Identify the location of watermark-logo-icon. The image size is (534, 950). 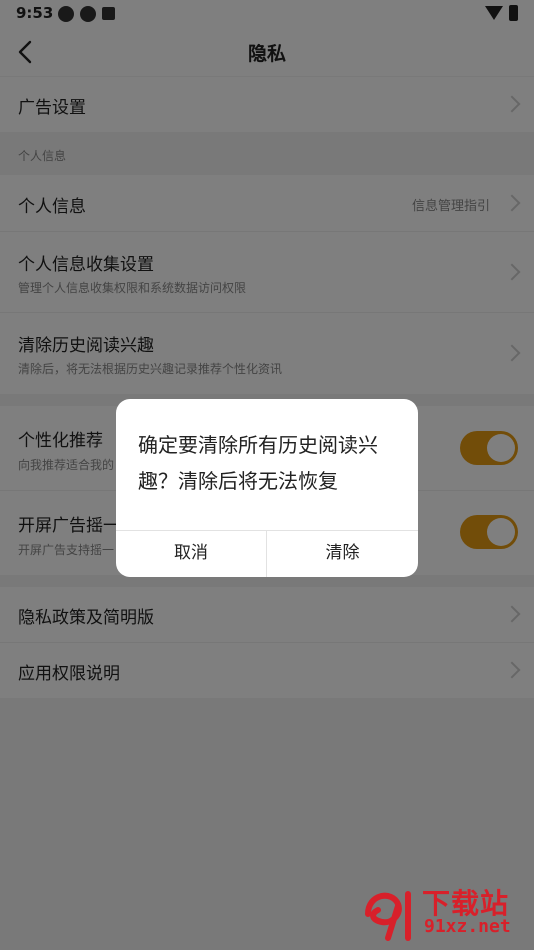
(388, 916).